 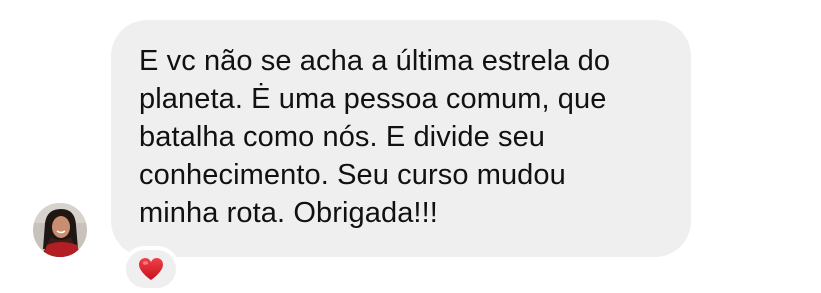 I want to click on reaction-badge, so click(x=151, y=269).